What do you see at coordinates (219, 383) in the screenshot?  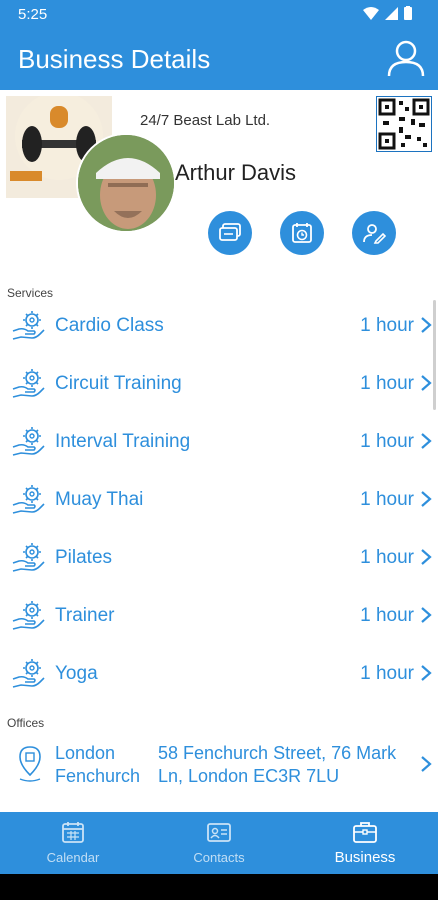 I see `service-row: Circuit Training 1 hour` at bounding box center [219, 383].